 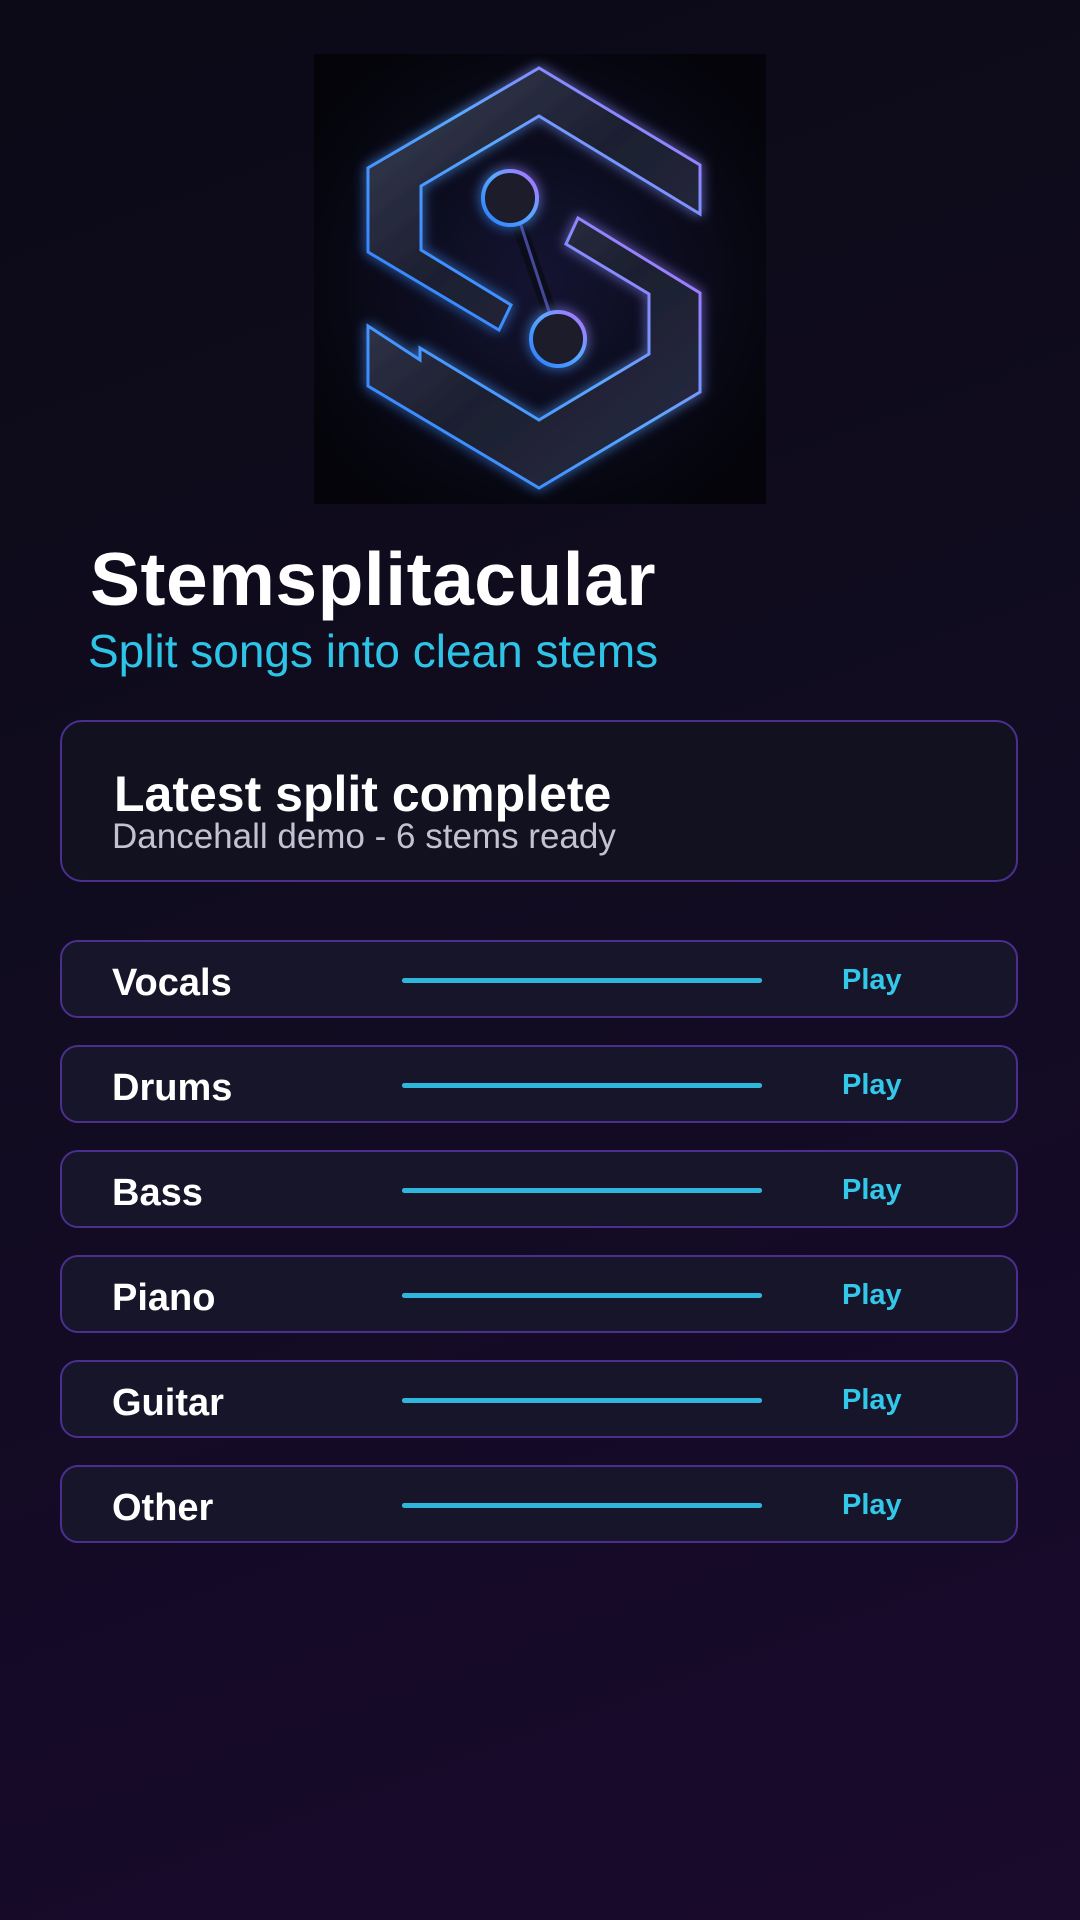 What do you see at coordinates (373, 579) in the screenshot?
I see `app-title: Stemsplitacular` at bounding box center [373, 579].